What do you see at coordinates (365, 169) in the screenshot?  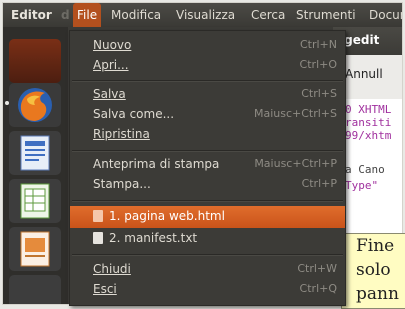 I see `code-line: a Cano` at bounding box center [365, 169].